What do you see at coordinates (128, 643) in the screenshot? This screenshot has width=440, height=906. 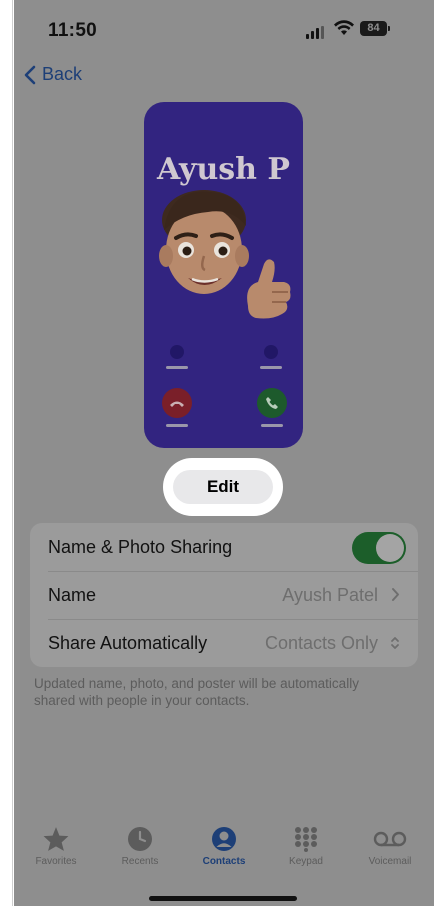 I see `share-automatically-label: Share Automatically` at bounding box center [128, 643].